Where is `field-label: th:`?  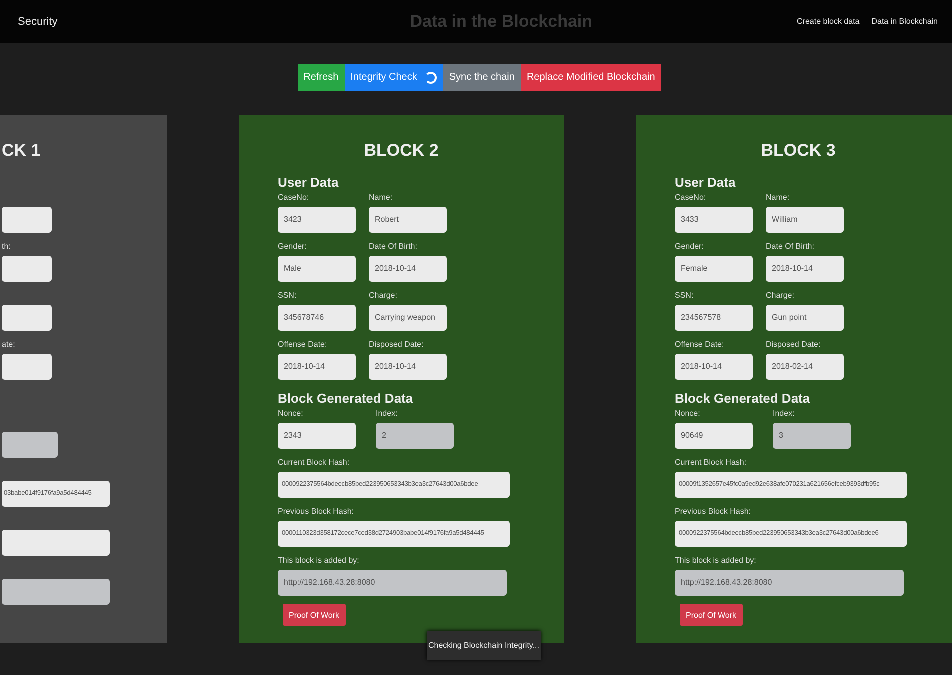 field-label: th: is located at coordinates (7, 247).